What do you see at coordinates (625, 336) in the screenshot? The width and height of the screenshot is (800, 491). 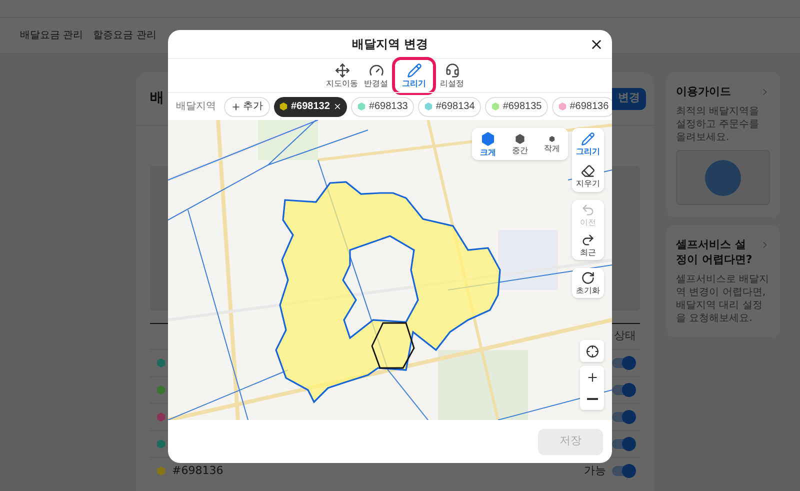 I see `column-header: 상태` at bounding box center [625, 336].